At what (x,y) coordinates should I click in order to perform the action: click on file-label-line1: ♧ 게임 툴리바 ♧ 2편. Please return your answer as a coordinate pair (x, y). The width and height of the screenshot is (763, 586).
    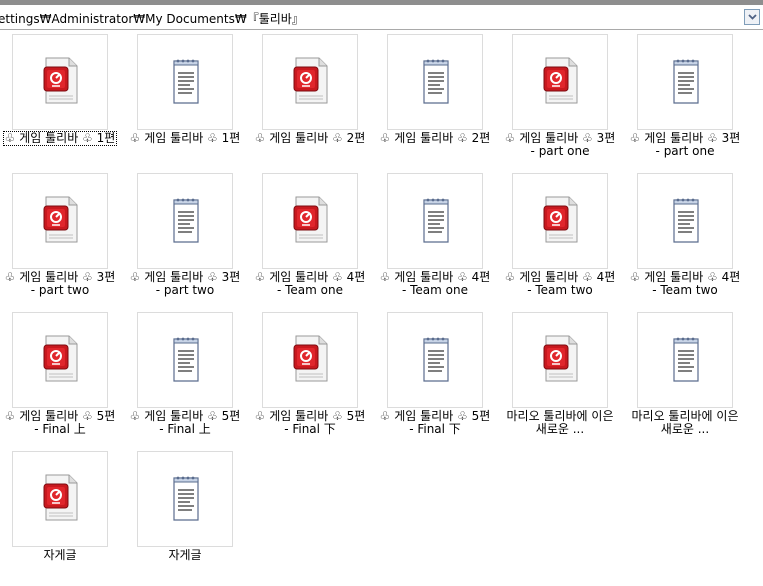
    Looking at the image, I should click on (435, 138).